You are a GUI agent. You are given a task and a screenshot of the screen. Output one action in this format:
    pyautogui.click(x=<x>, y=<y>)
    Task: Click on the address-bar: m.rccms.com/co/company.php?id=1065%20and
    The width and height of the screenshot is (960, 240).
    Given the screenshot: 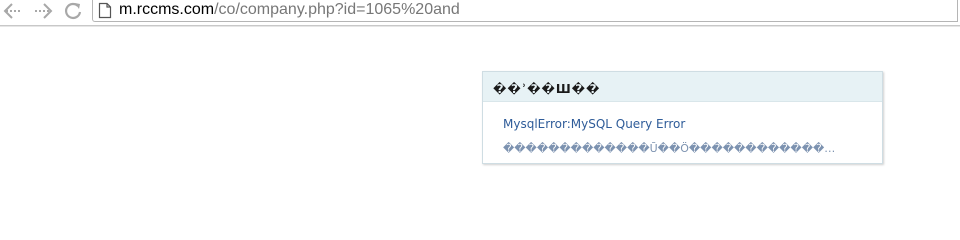 What is the action you would take?
    pyautogui.click(x=525, y=11)
    